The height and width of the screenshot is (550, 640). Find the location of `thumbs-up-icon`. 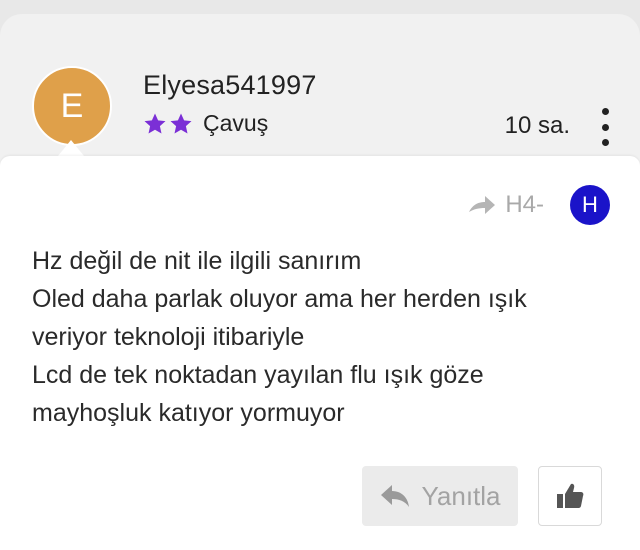

thumbs-up-icon is located at coordinates (570, 495).